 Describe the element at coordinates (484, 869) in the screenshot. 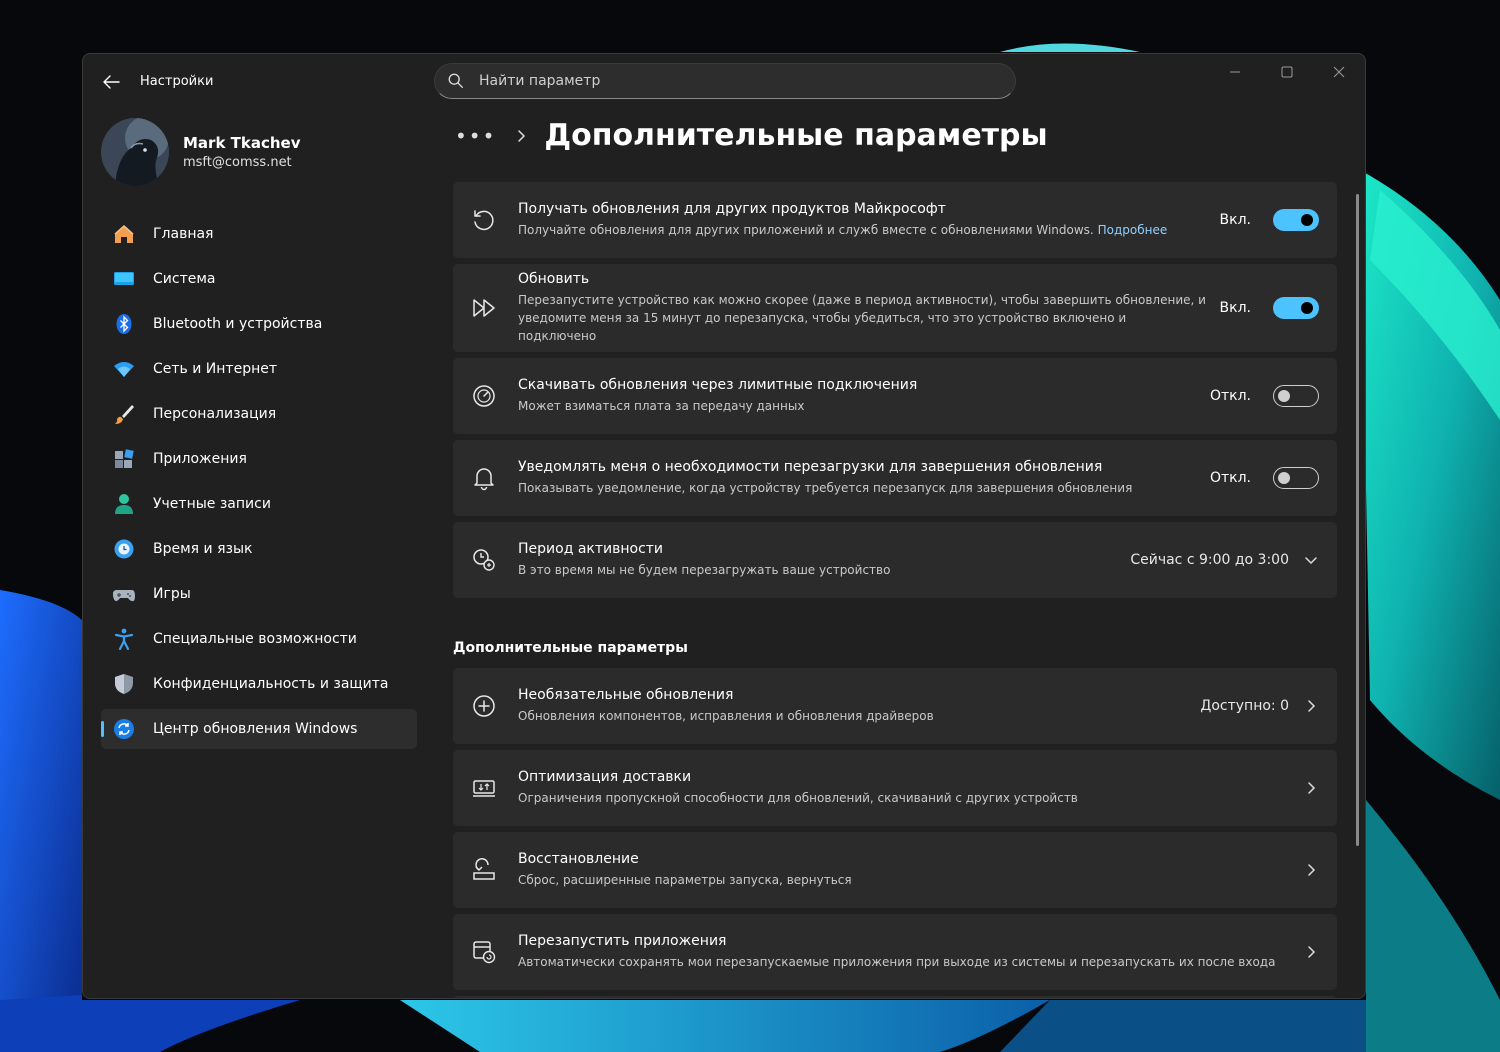

I see `recovery-icon` at that location.